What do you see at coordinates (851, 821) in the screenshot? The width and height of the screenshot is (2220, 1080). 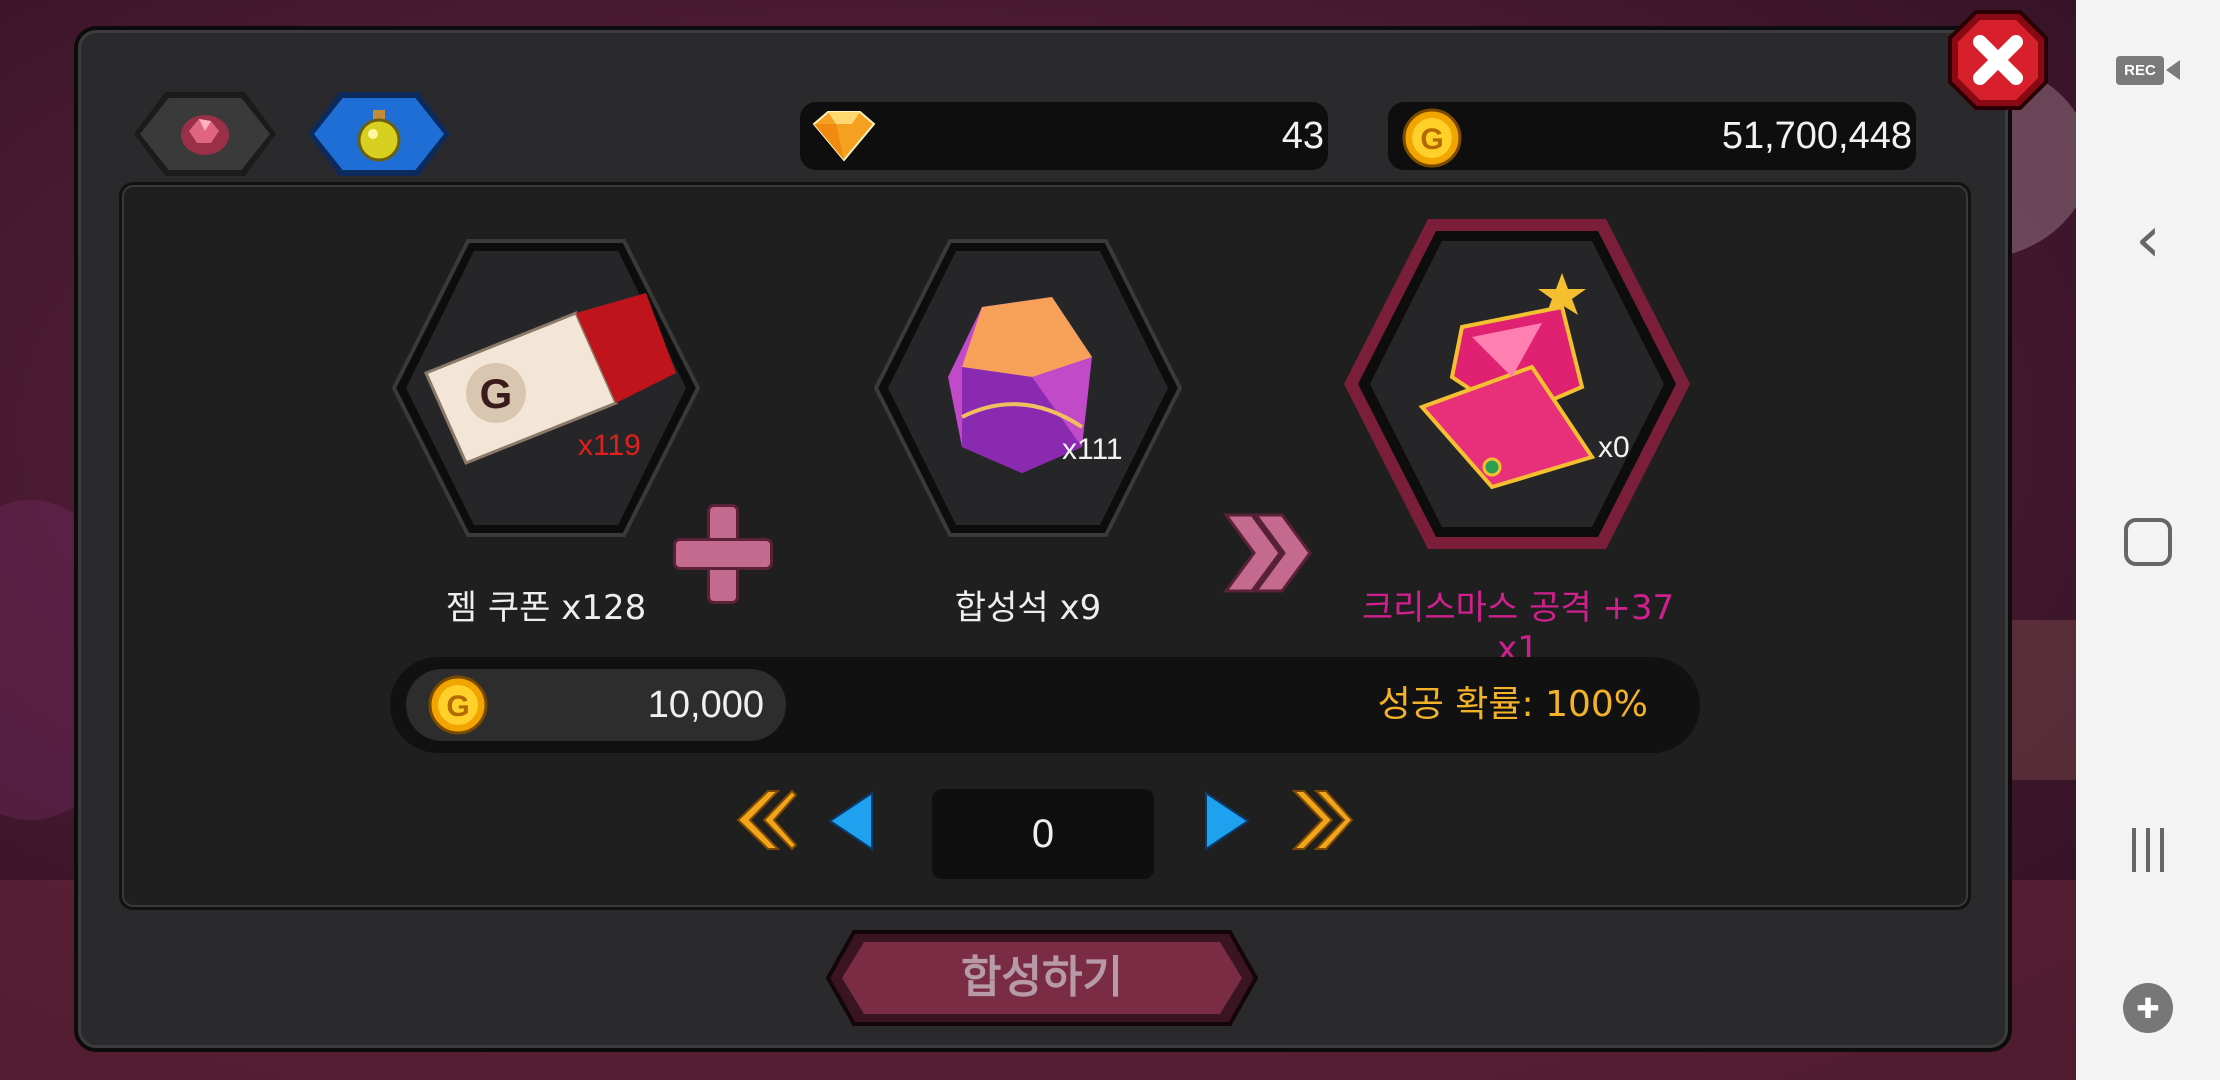 I see `prev-page-button` at bounding box center [851, 821].